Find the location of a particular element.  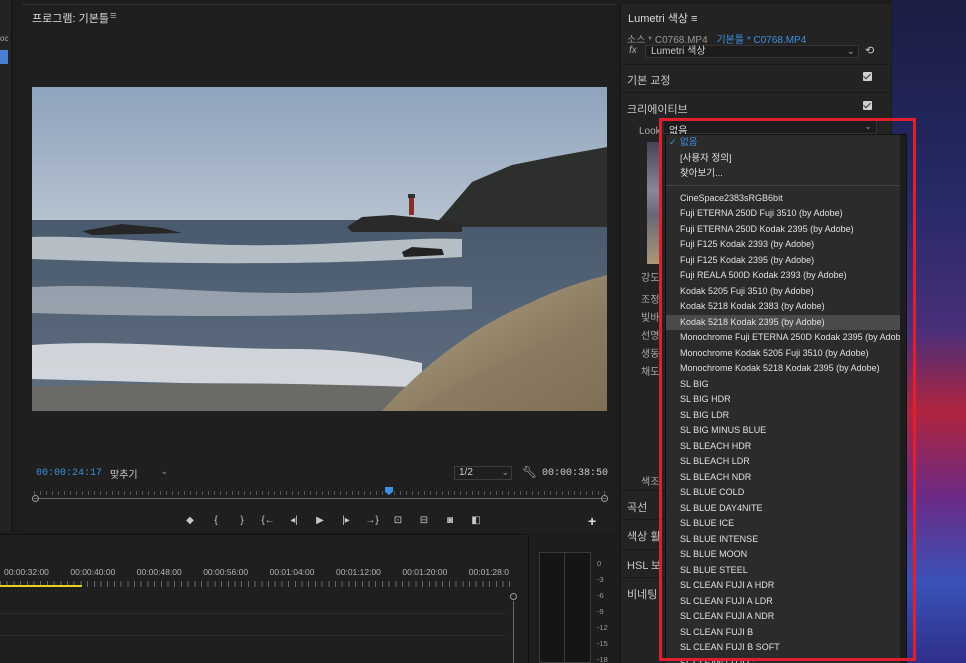

vibrance-label: 생동 is located at coordinates (650, 354).